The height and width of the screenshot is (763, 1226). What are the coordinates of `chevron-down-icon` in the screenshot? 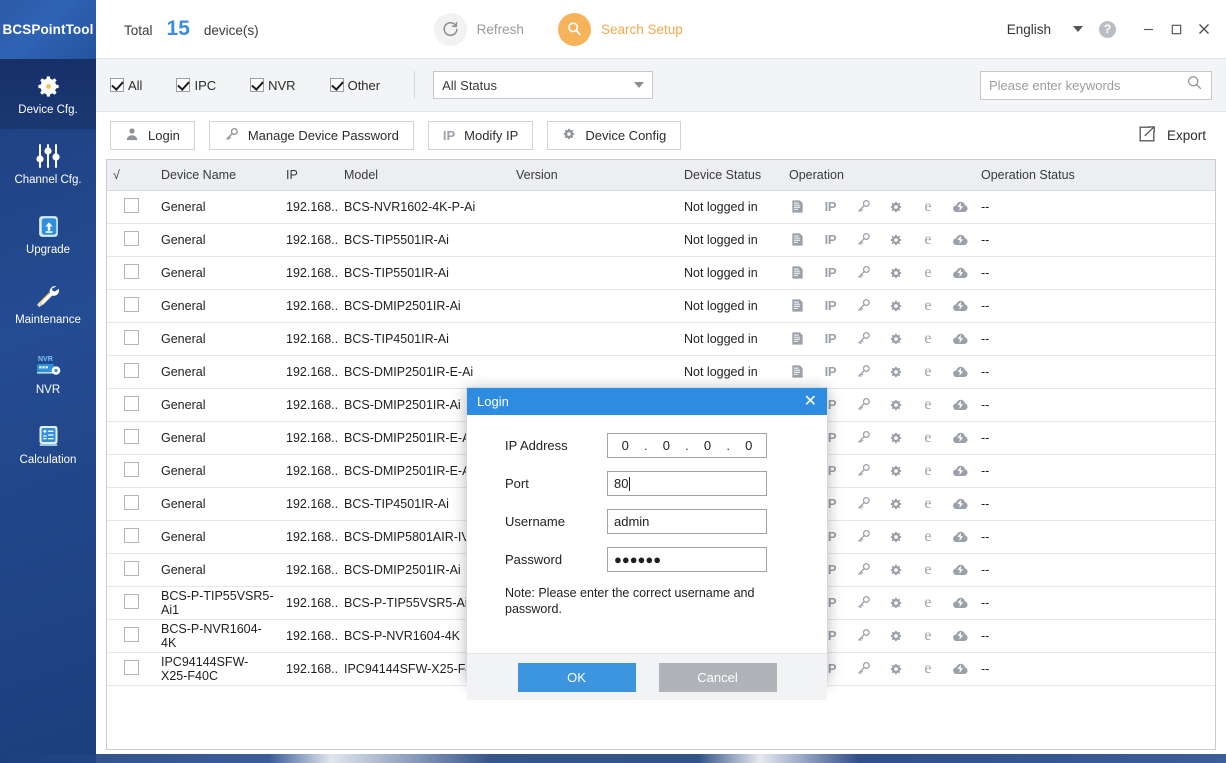 It's located at (1078, 29).